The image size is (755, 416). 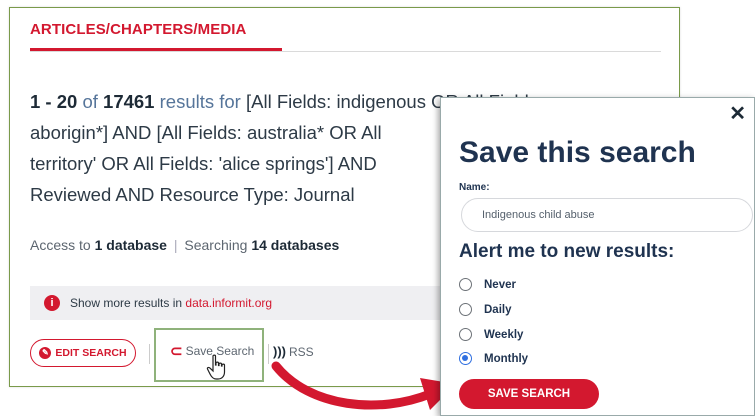 What do you see at coordinates (301, 351) in the screenshot?
I see `rss-label: RSS` at bounding box center [301, 351].